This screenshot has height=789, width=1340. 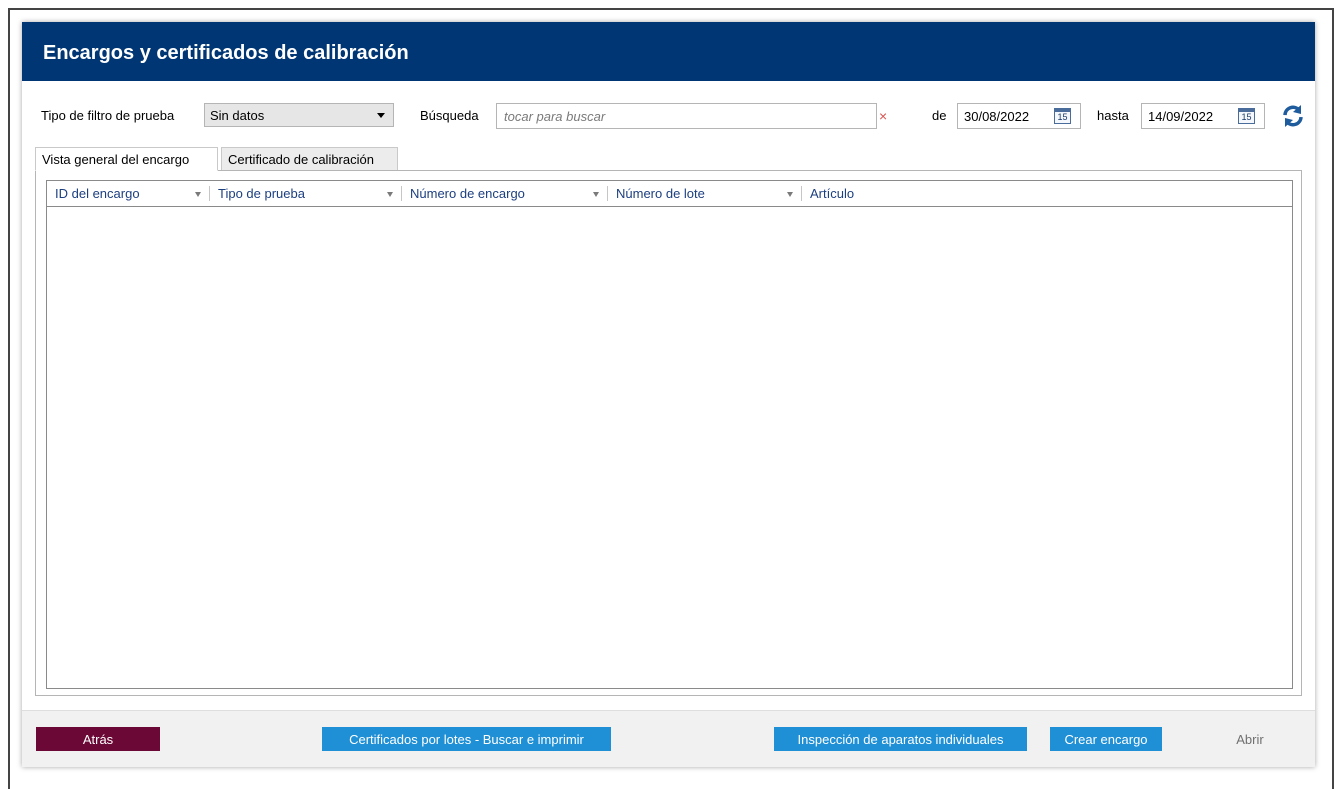 I want to click on search-input, so click(x=684, y=116).